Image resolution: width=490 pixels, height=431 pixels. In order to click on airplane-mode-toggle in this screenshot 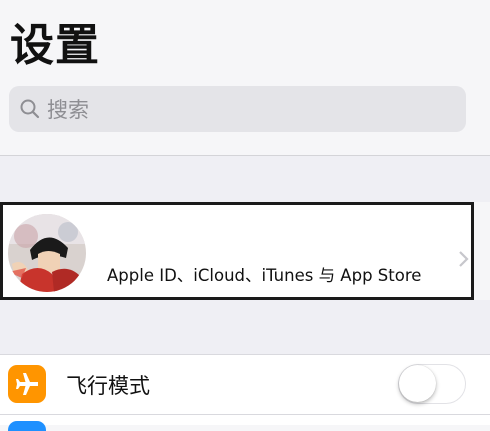, I will do `click(432, 384)`.